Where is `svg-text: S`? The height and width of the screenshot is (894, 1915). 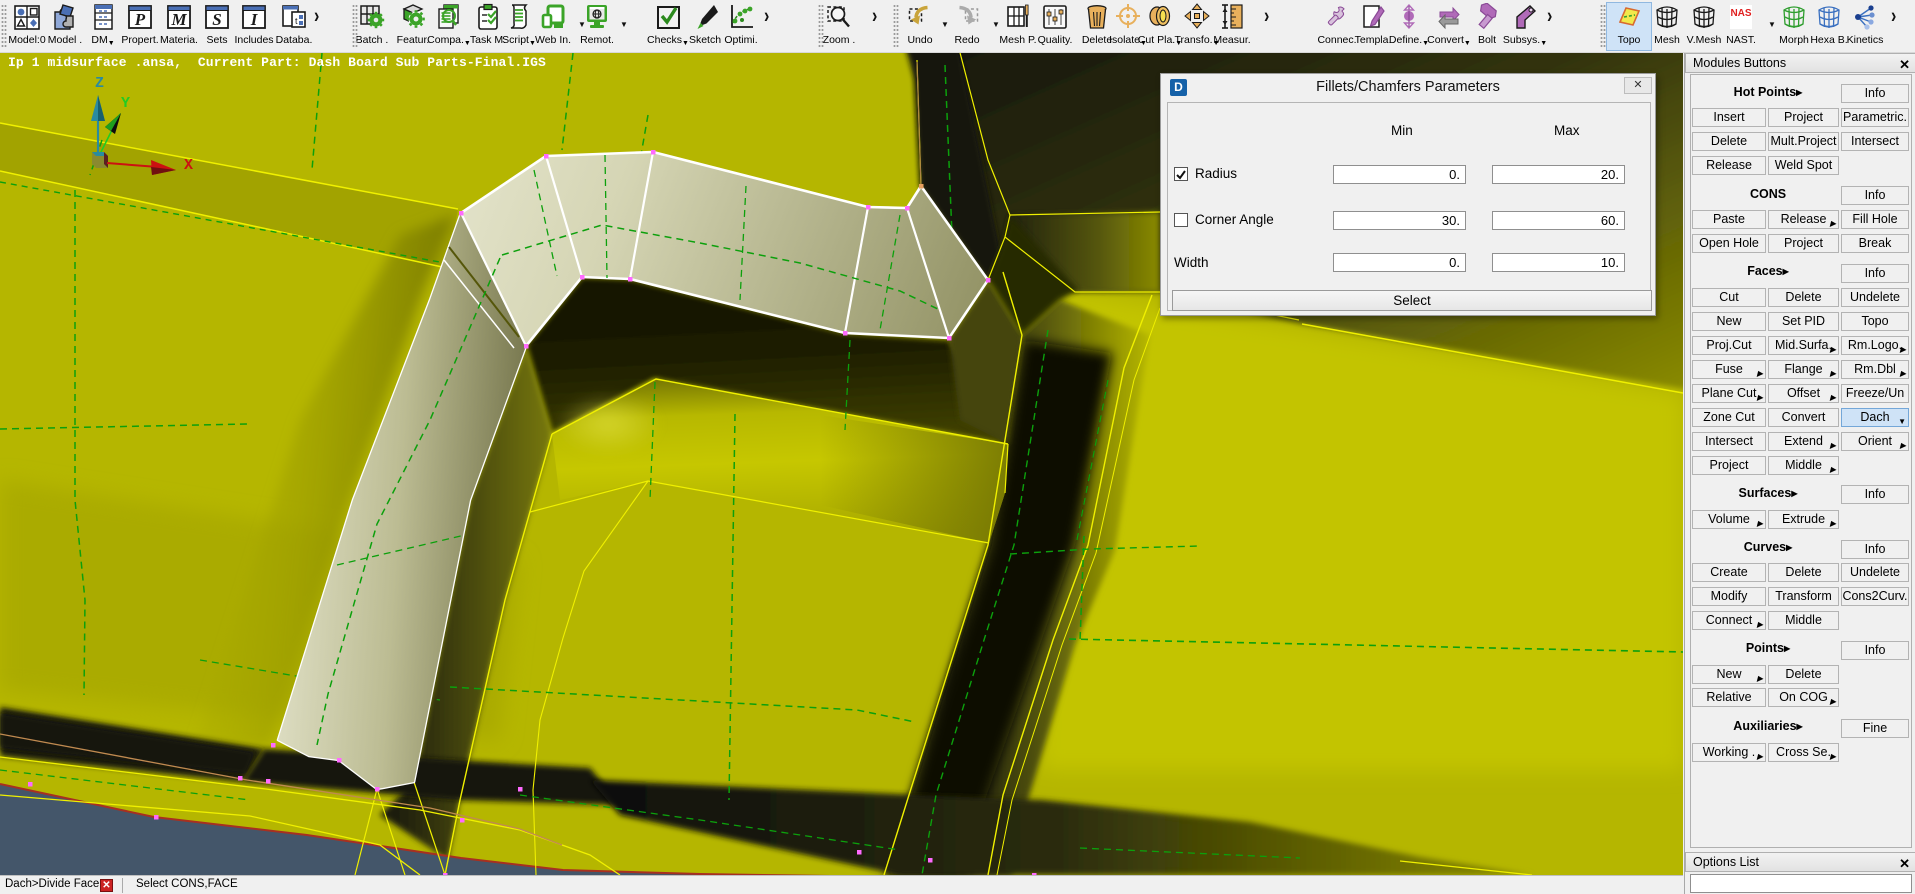
svg-text: S is located at coordinates (216, 19).